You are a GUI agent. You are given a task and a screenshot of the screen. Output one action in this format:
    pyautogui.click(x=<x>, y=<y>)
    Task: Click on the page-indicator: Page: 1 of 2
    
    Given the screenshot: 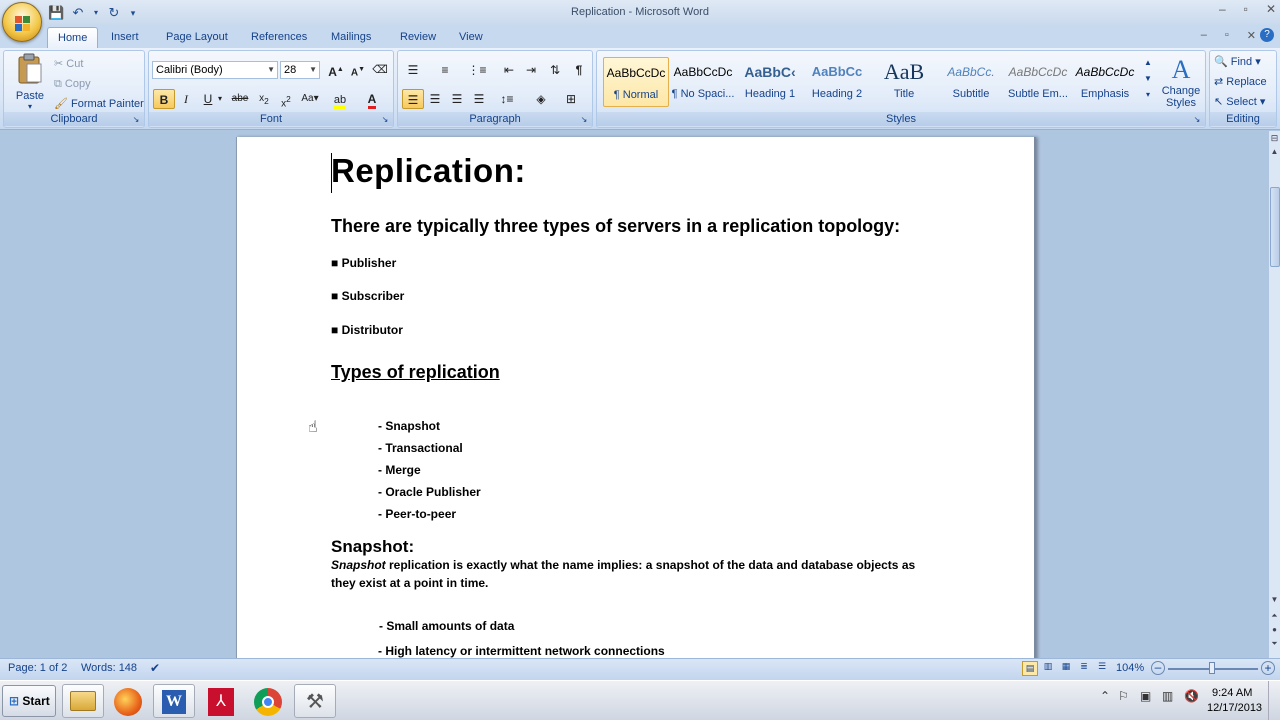 What is the action you would take?
    pyautogui.click(x=37, y=668)
    